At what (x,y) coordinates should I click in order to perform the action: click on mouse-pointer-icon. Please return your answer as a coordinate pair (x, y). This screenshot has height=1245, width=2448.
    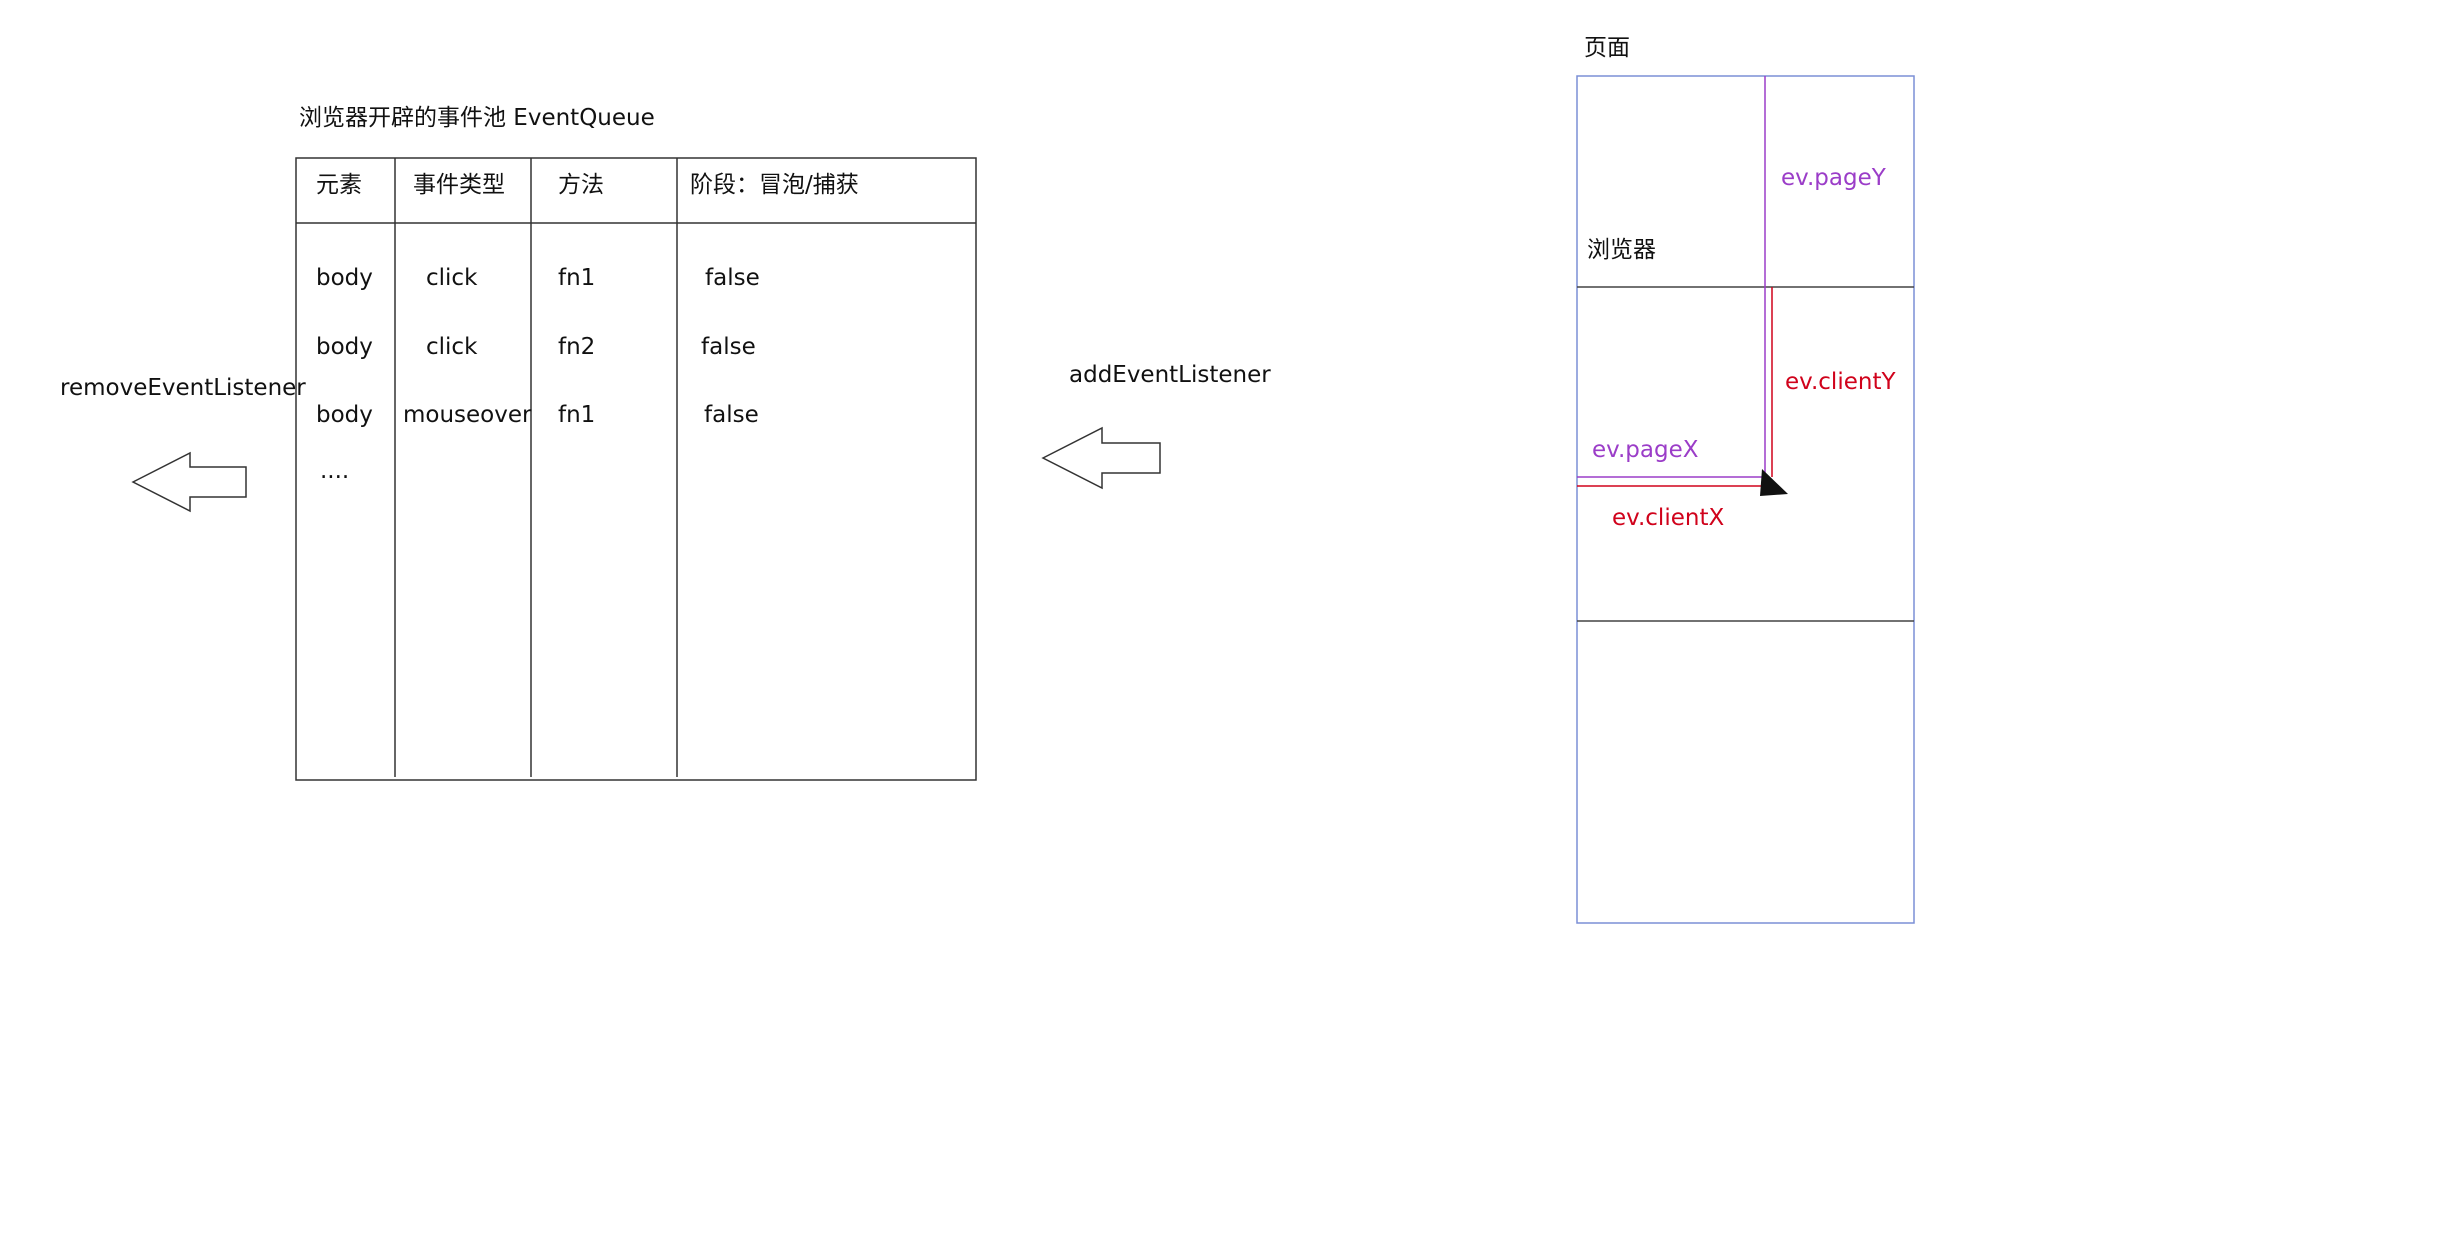
    Looking at the image, I should click on (1774, 482).